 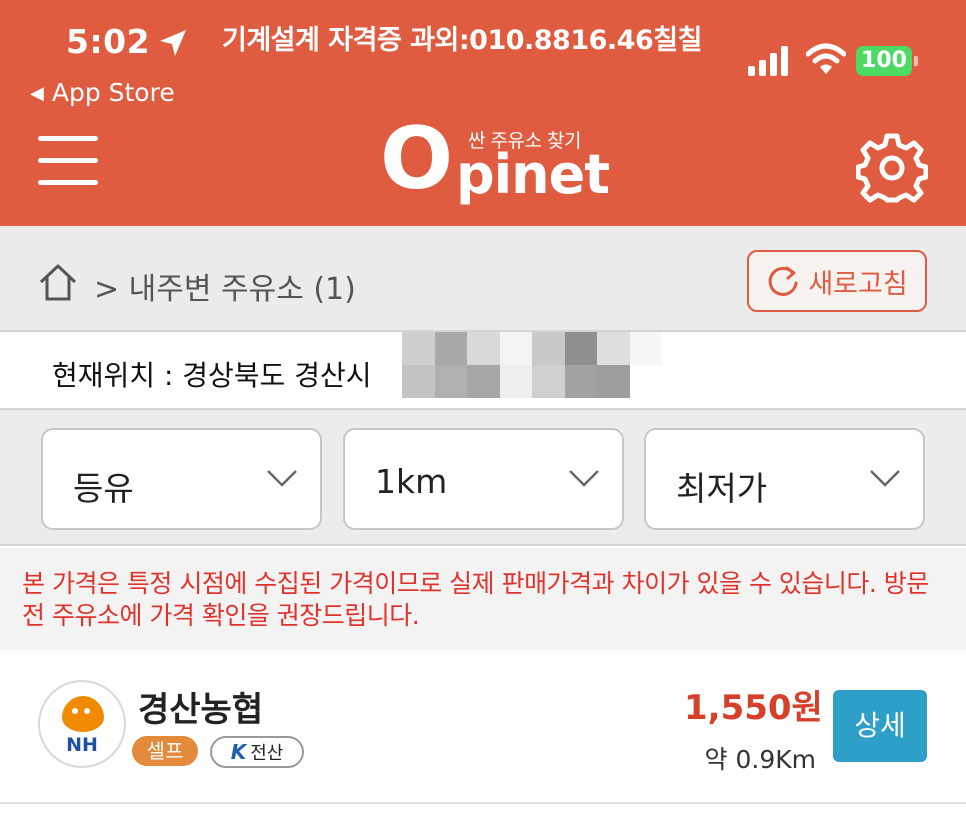 I want to click on radius-select: 1km, so click(x=483, y=479).